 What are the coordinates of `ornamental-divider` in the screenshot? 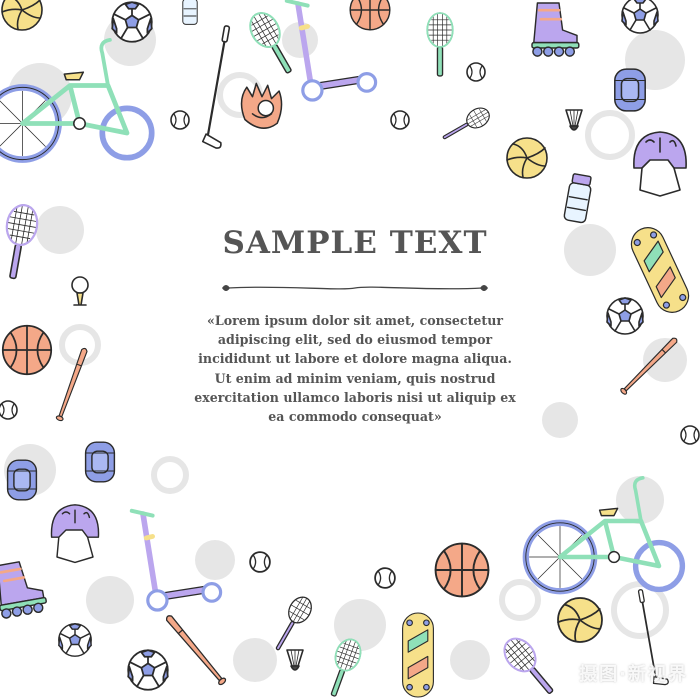 It's located at (355, 288).